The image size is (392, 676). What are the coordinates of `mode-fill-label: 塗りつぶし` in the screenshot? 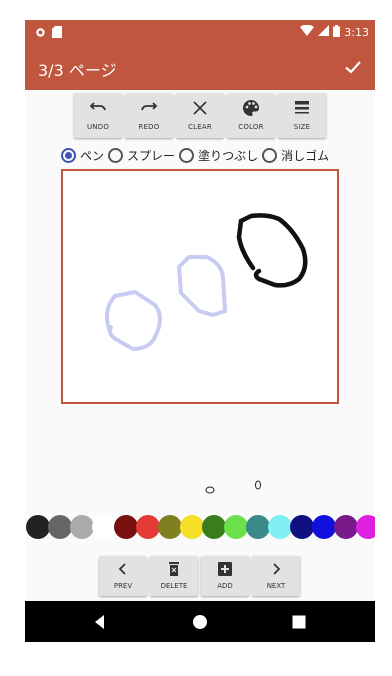 It's located at (228, 155).